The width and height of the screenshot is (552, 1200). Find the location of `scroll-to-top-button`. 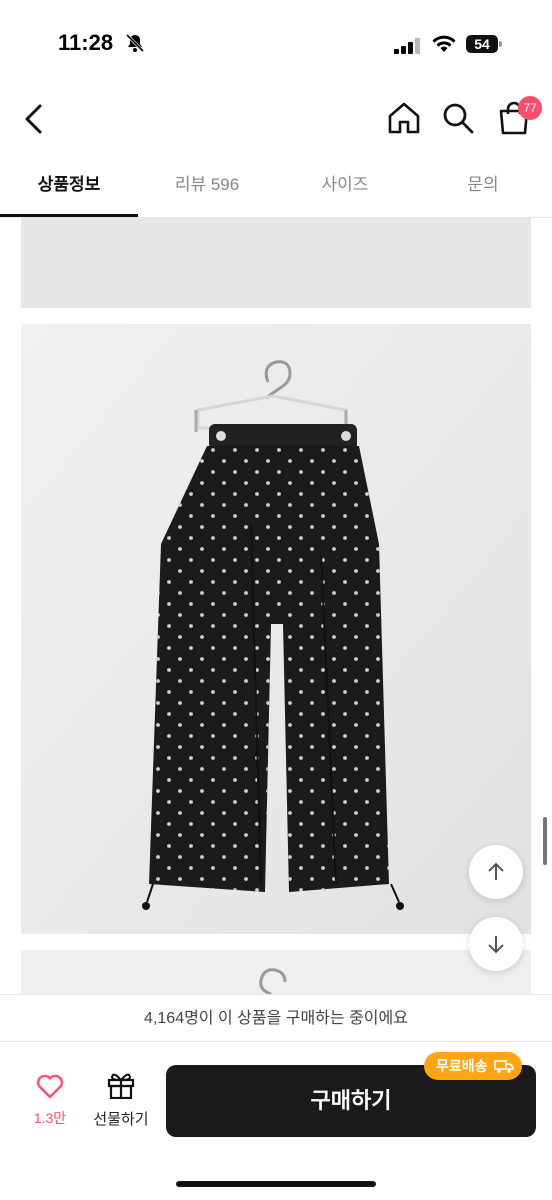

scroll-to-top-button is located at coordinates (496, 872).